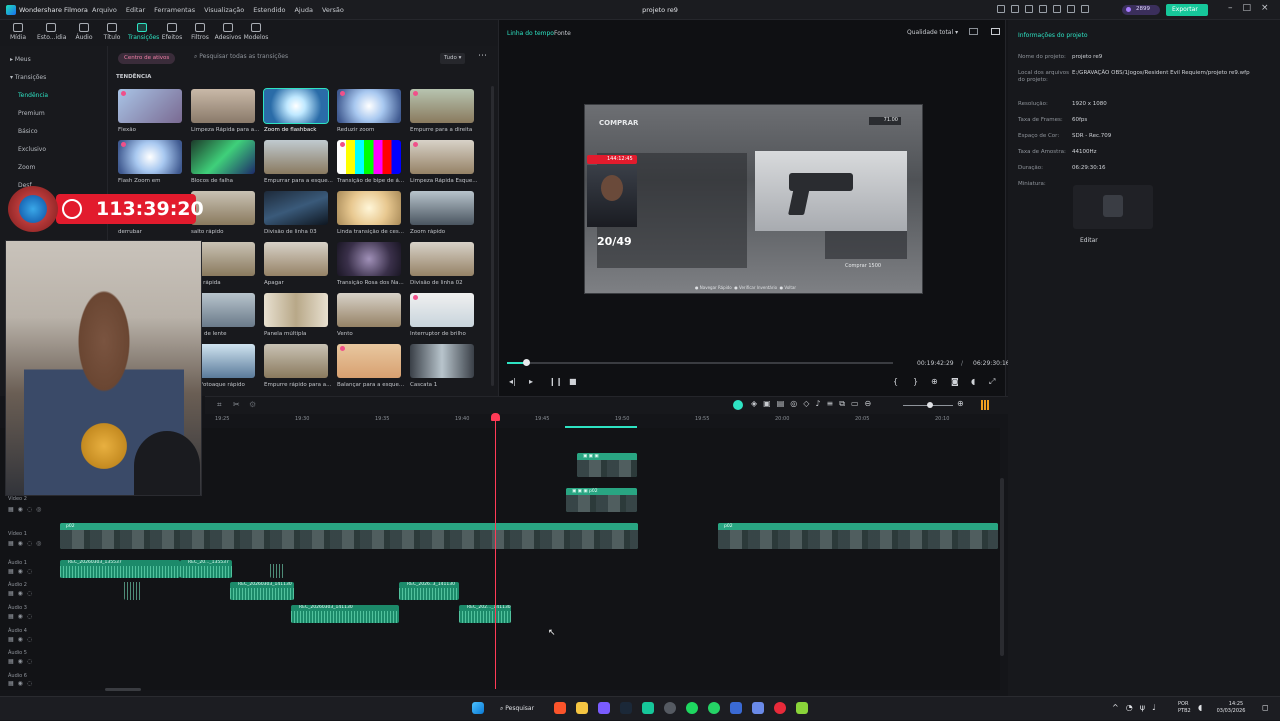  What do you see at coordinates (1133, 707) in the screenshot?
I see `network-icon: ◔` at bounding box center [1133, 707].